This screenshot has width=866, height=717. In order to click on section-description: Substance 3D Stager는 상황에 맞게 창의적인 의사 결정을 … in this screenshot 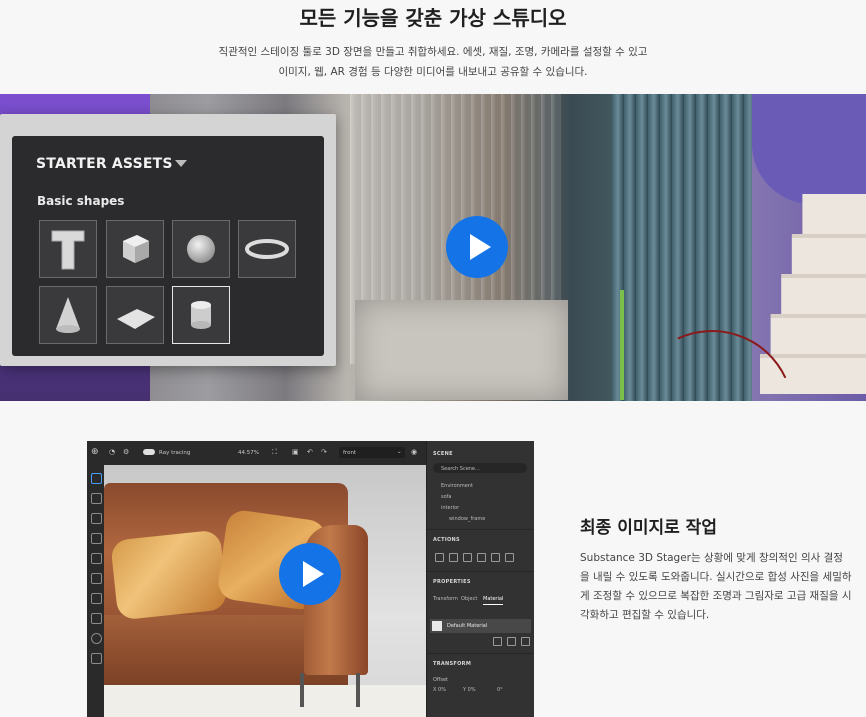, I will do `click(716, 586)`.